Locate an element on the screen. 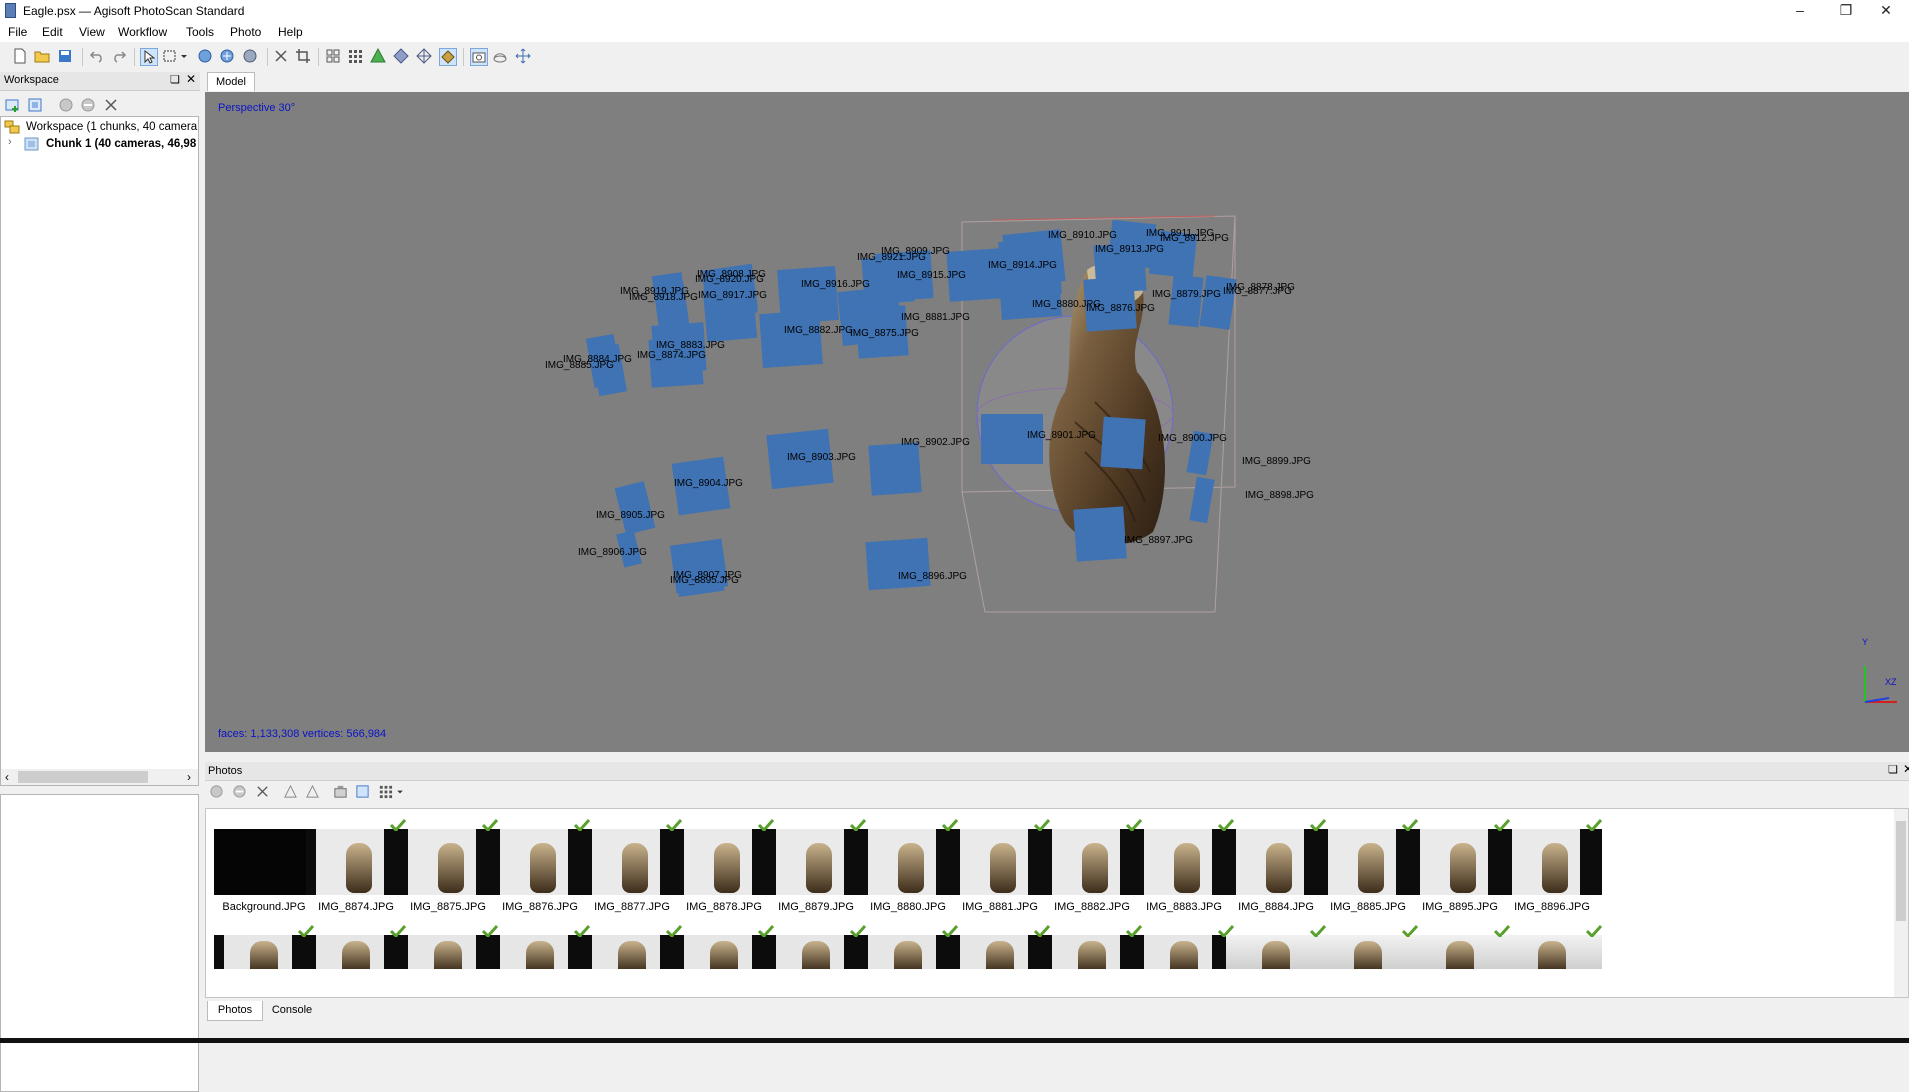  enable-photos-icon is located at coordinates (216, 791).